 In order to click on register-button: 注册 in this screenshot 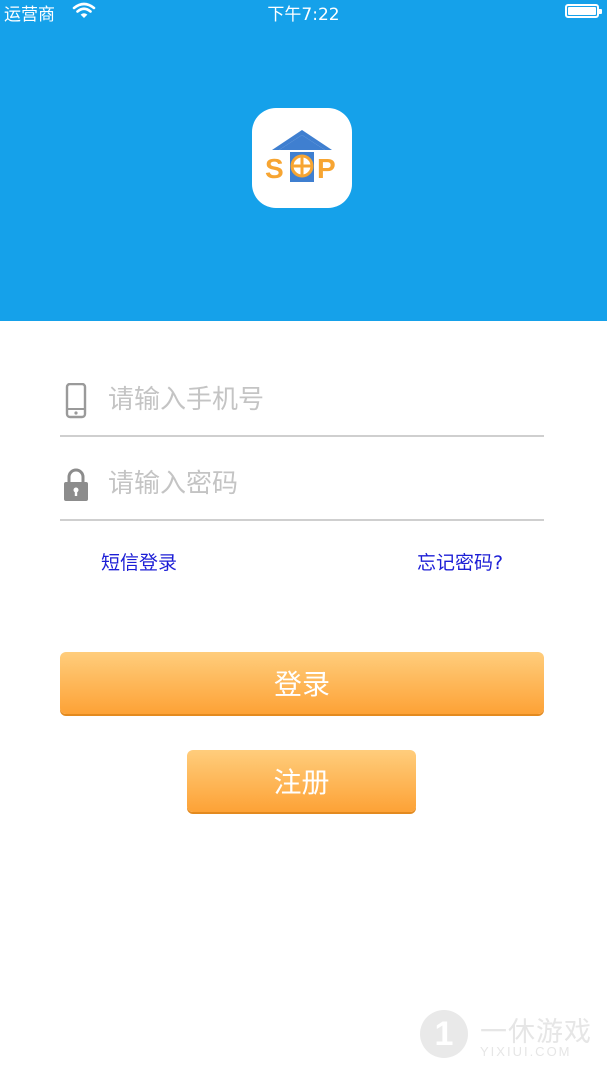, I will do `click(301, 781)`.